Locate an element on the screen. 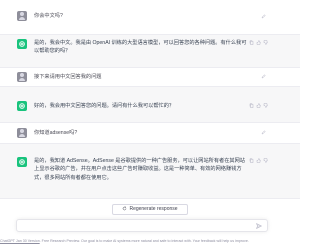 The image size is (320, 246). message-text: 你会中文吗? is located at coordinates (48, 16).